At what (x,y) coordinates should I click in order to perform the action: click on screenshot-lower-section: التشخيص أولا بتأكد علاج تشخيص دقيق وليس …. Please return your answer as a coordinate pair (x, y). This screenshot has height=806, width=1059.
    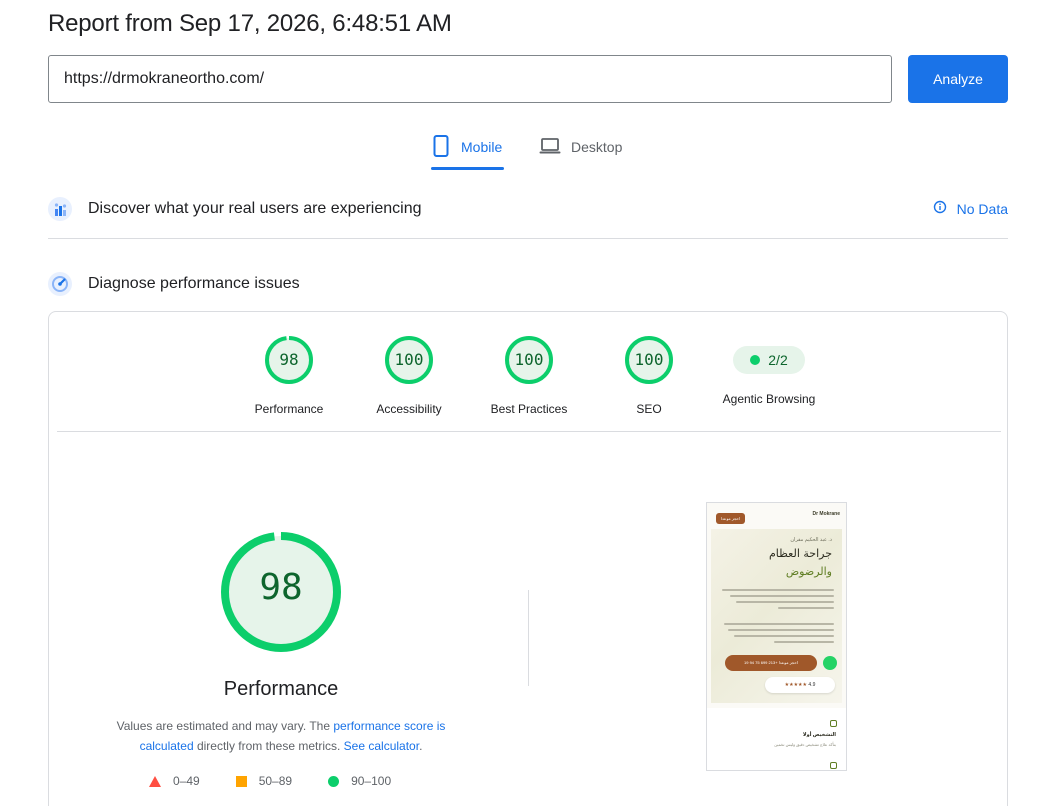
    Looking at the image, I should click on (776, 739).